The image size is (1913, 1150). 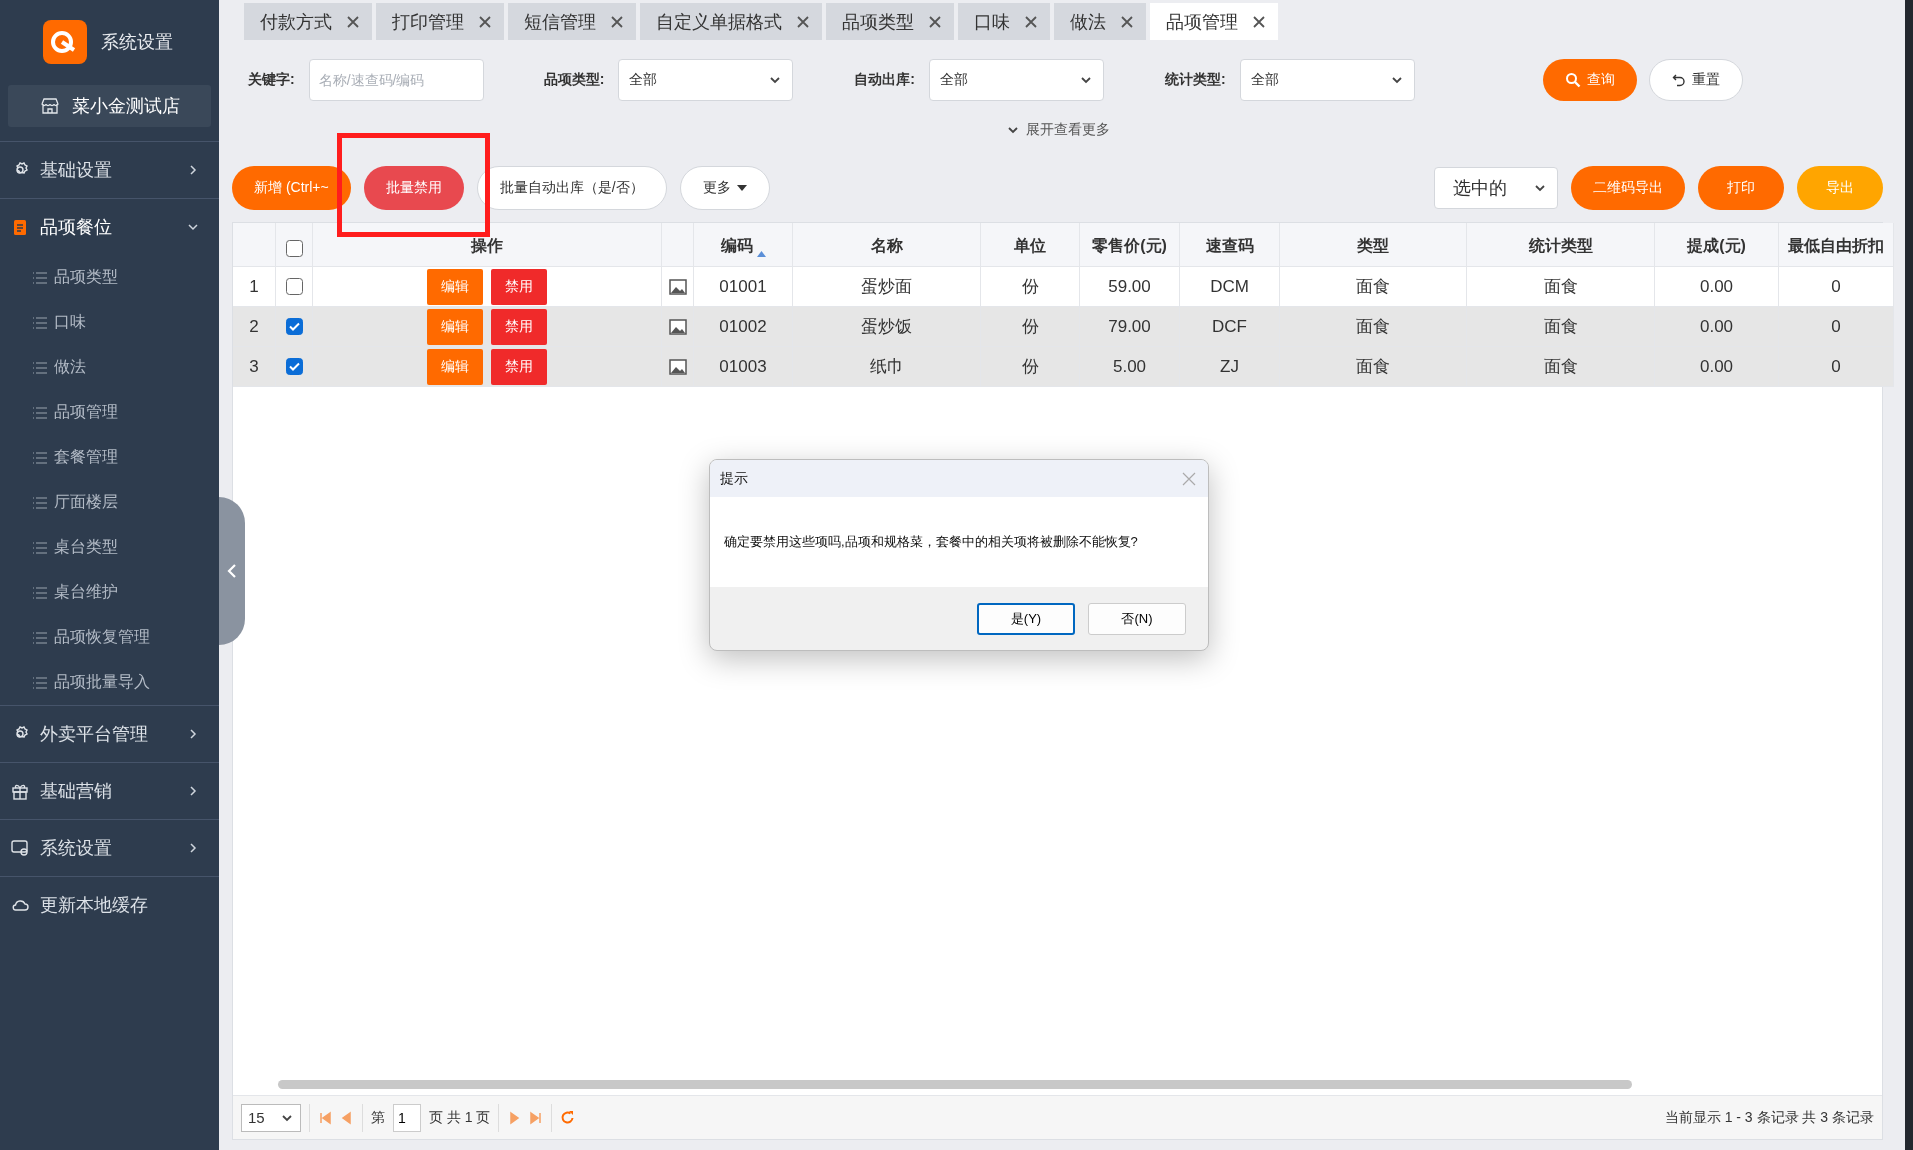 I want to click on menu-item: 品项恢复管理, so click(x=109, y=637).